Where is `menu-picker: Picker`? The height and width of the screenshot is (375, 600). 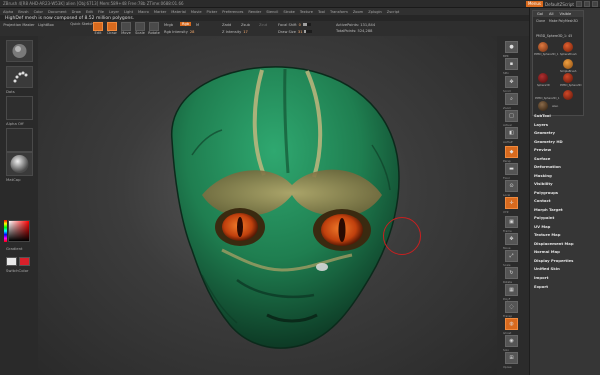 menu-picker: Picker is located at coordinates (212, 12).